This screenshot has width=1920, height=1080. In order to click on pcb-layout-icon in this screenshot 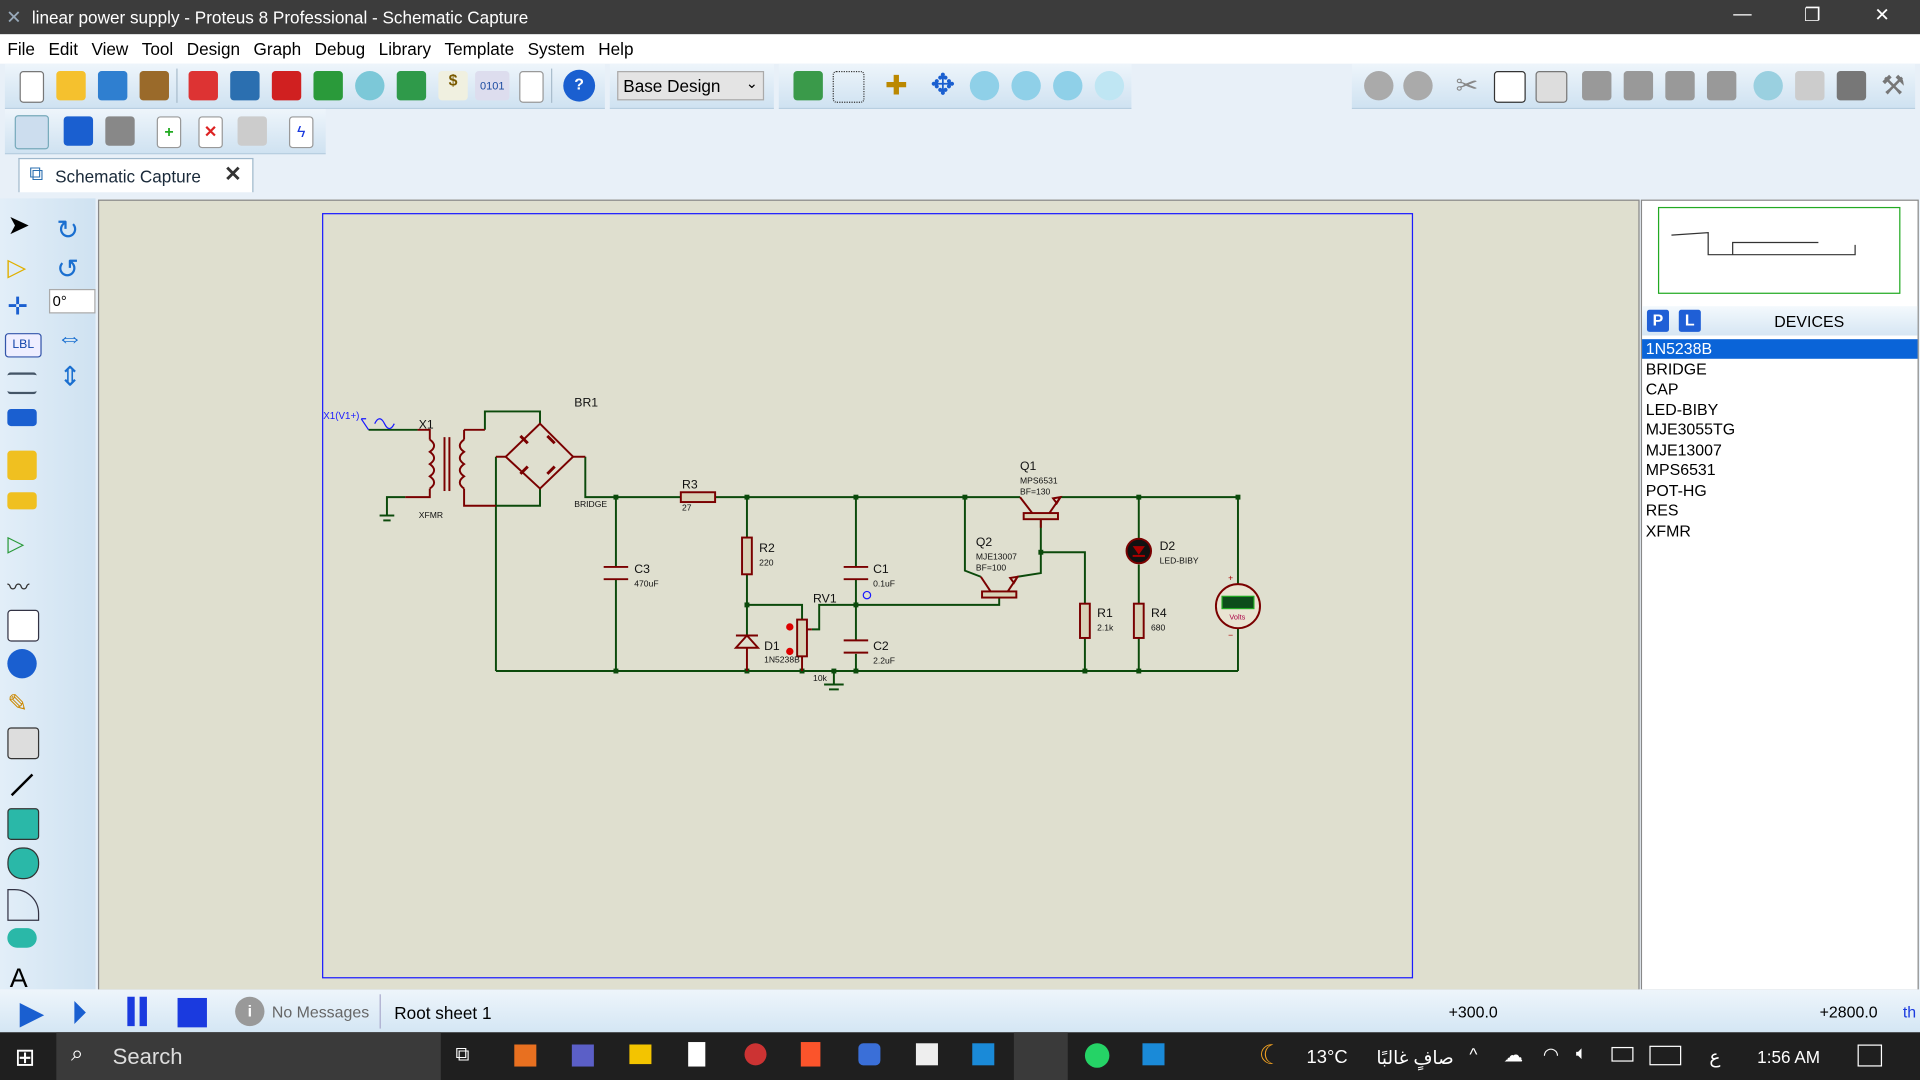, I will do `click(286, 86)`.